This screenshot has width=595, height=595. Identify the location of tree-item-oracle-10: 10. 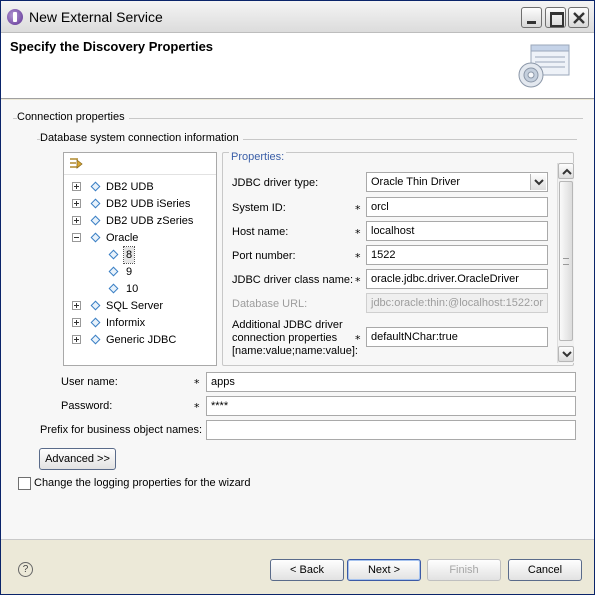
(139, 289).